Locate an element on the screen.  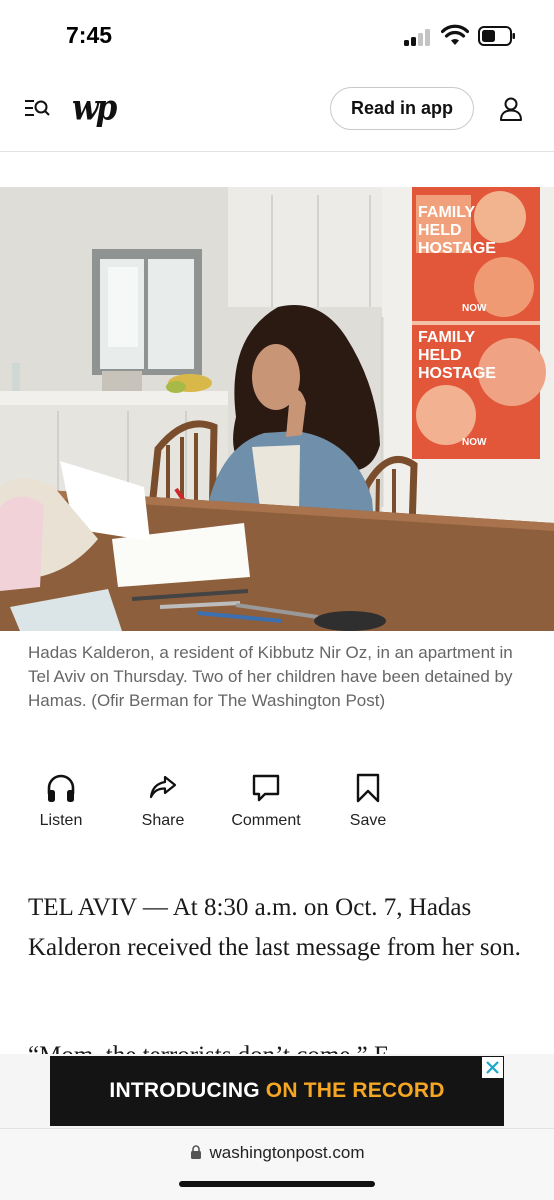
poster-text-top: FAMILY is located at coordinates (447, 212).